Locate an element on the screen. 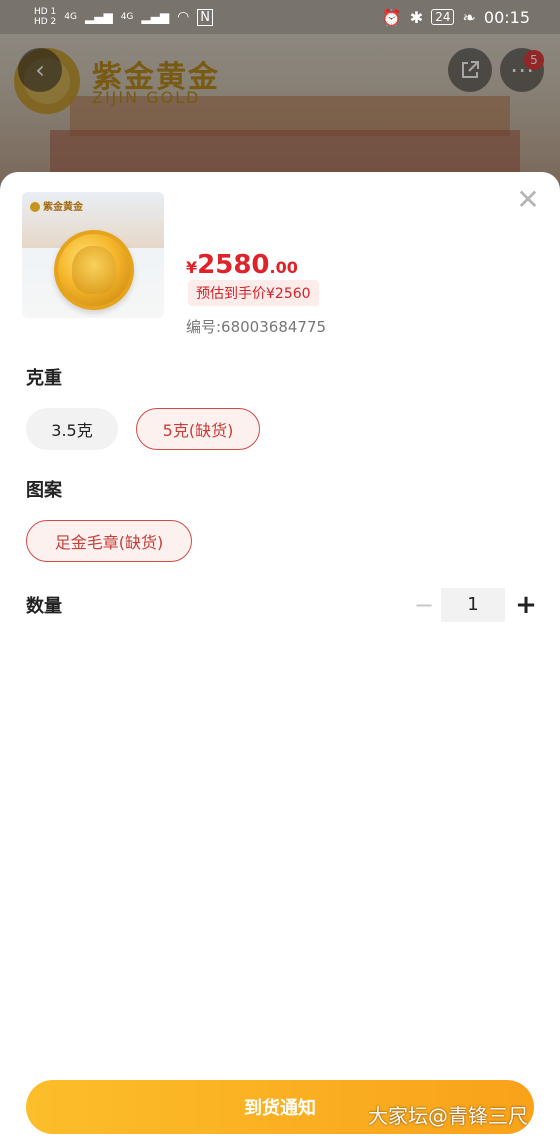 The height and width of the screenshot is (1143, 560). price-decimal: .00 is located at coordinates (283, 267).